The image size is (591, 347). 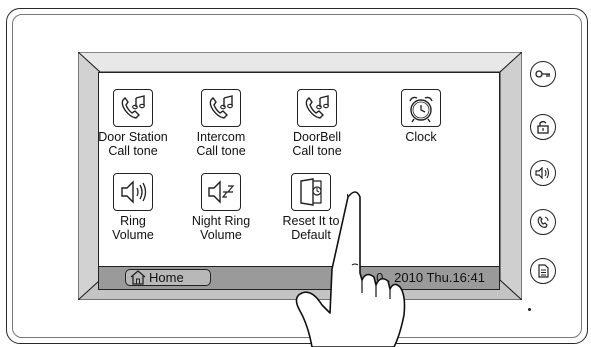 I want to click on app-label-line1: DoorBell, so click(x=317, y=137).